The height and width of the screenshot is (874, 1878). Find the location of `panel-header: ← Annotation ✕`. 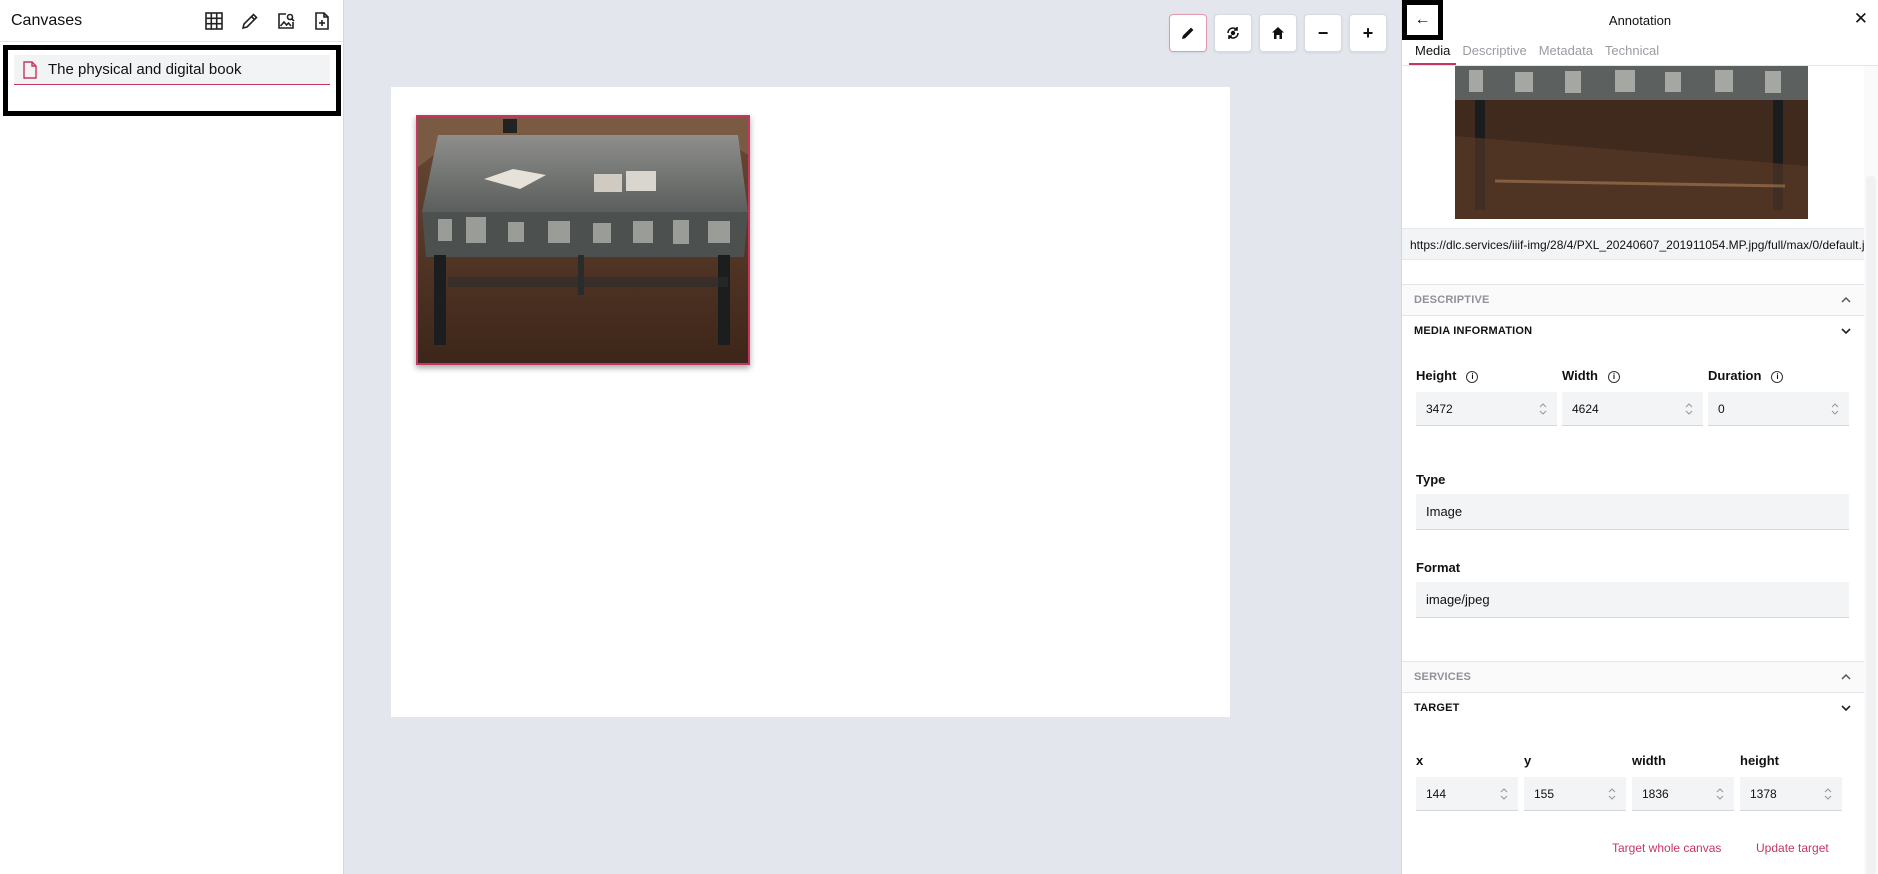

panel-header: ← Annotation ✕ is located at coordinates (1640, 20).